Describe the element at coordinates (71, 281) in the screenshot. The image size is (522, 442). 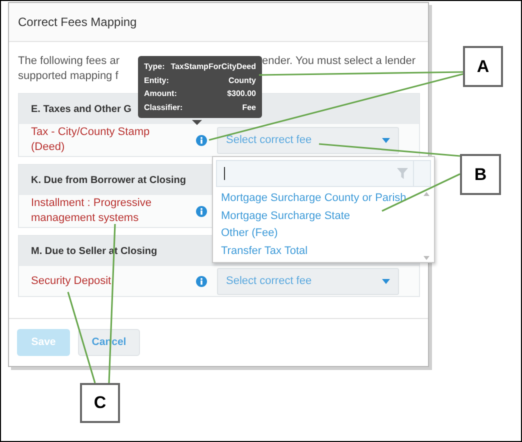
I see `fee-name: Security Deposit` at that location.